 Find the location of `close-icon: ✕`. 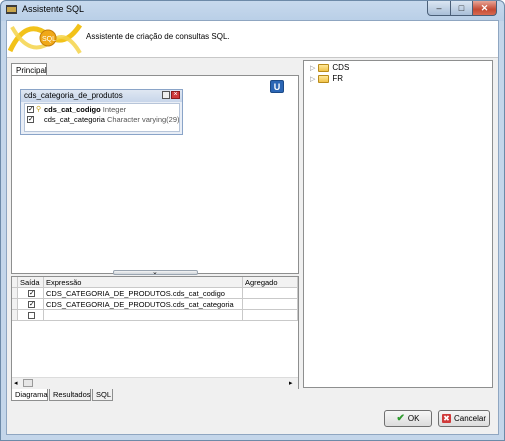

close-icon: ✕ is located at coordinates (484, 7).